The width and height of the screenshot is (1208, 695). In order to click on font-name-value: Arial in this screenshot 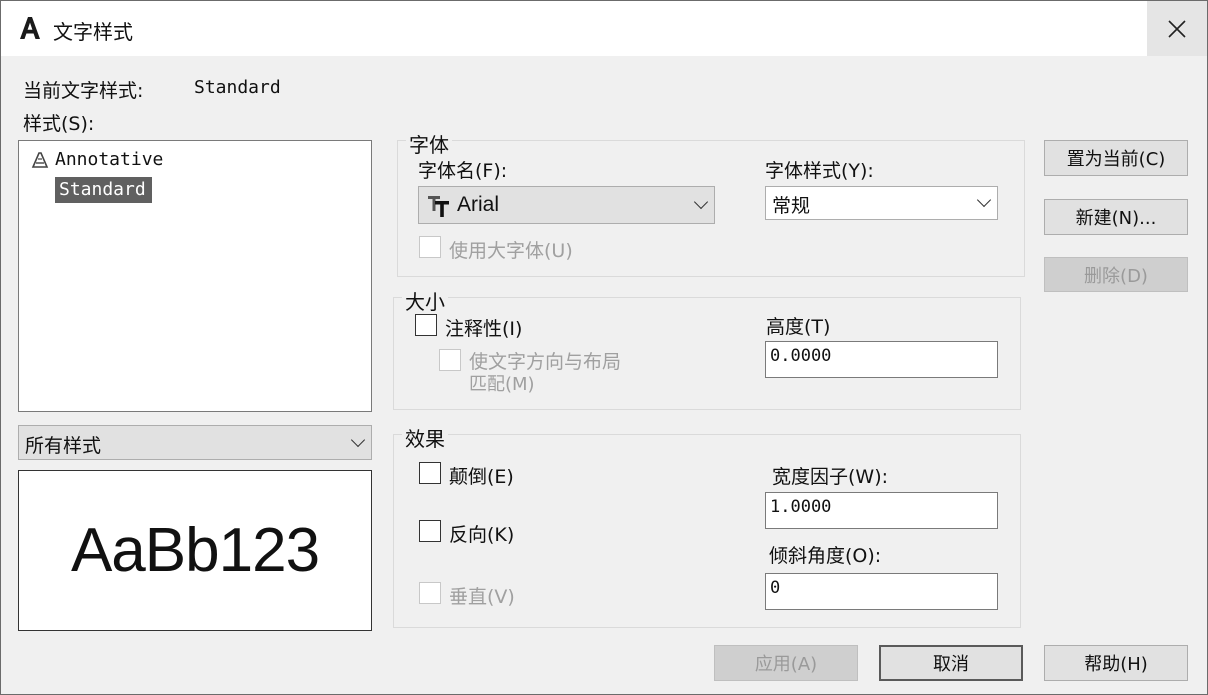, I will do `click(478, 204)`.